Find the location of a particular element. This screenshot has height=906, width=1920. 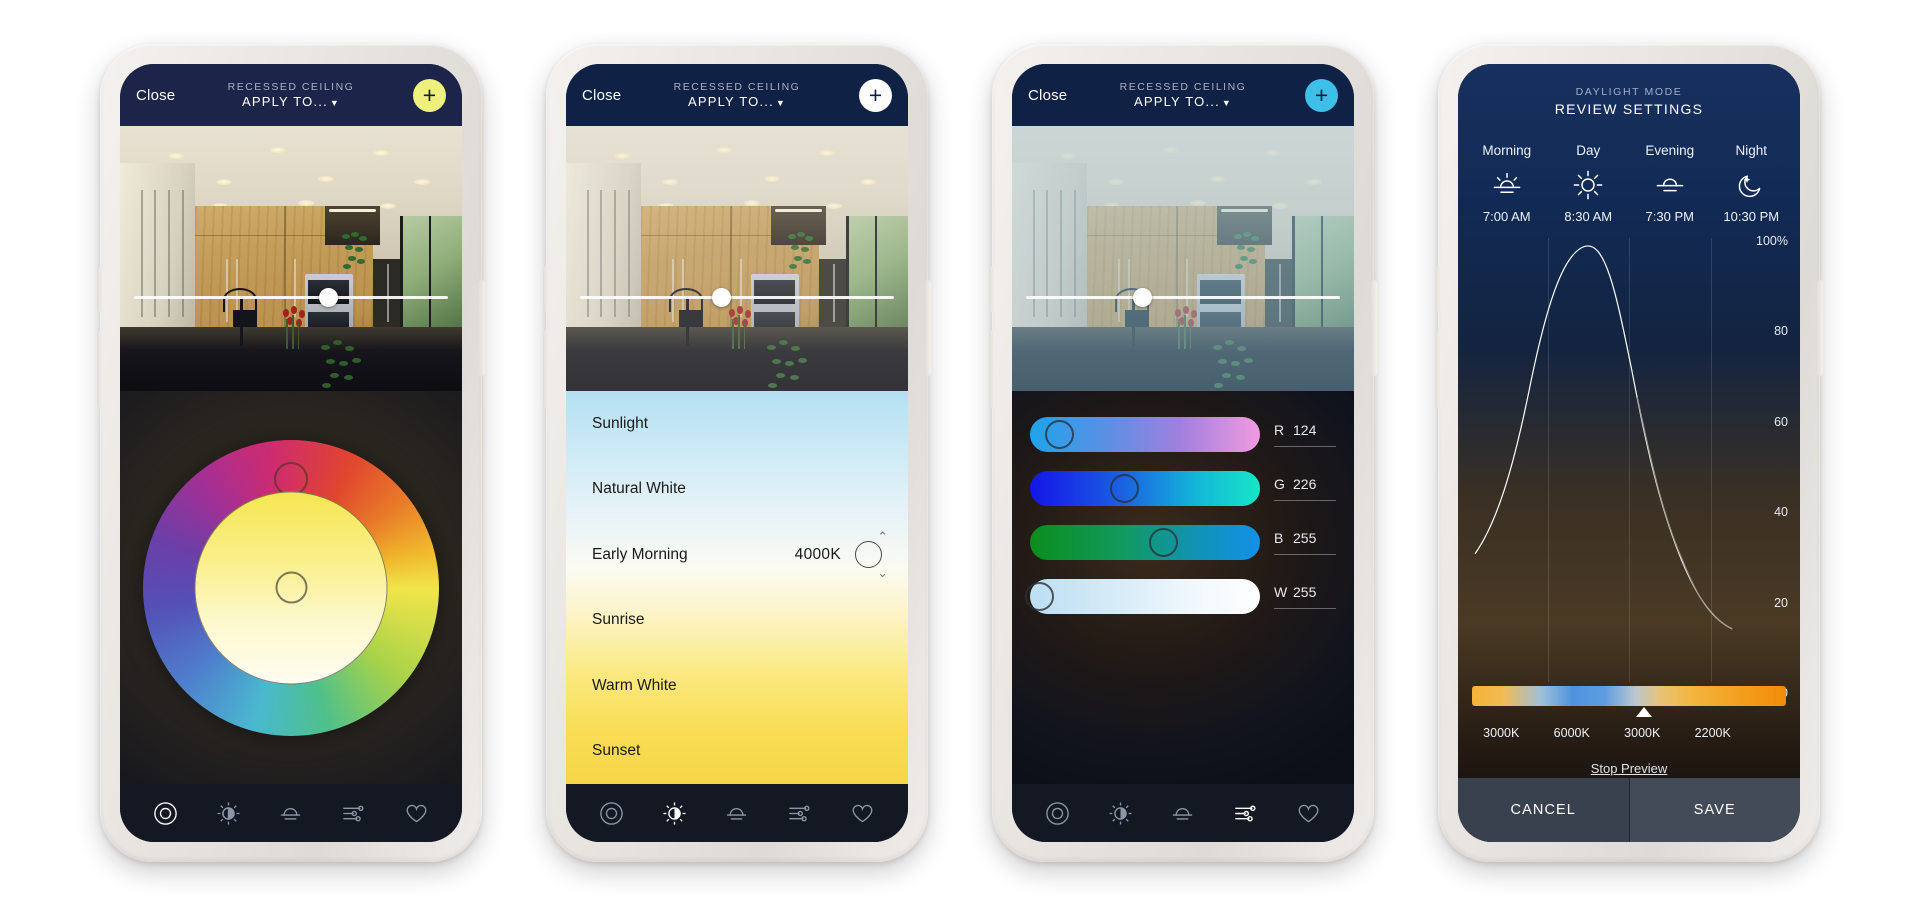

saturation-disc is located at coordinates (291, 587).